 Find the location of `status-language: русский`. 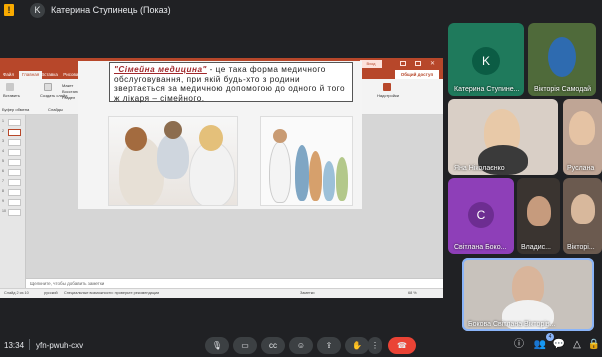

status-language: русский is located at coordinates (51, 293).